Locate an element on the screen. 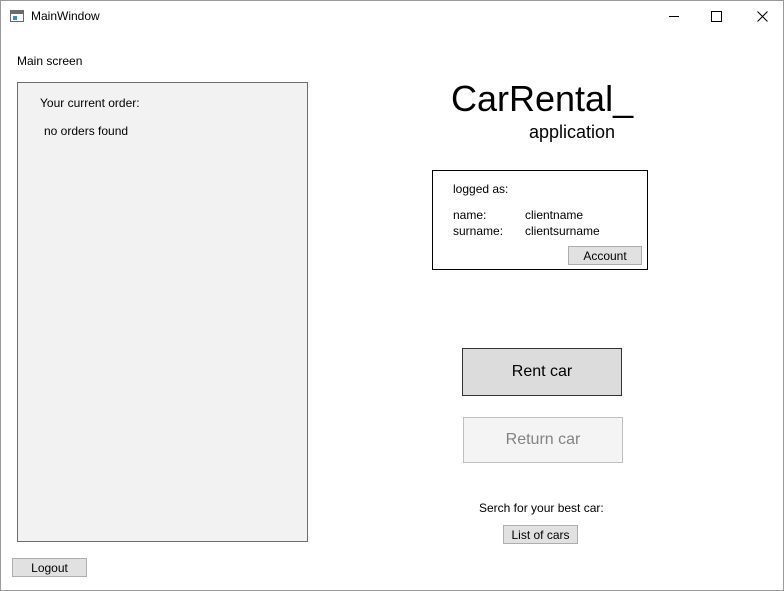 The width and height of the screenshot is (784, 591). minimize-icon is located at coordinates (674, 16).